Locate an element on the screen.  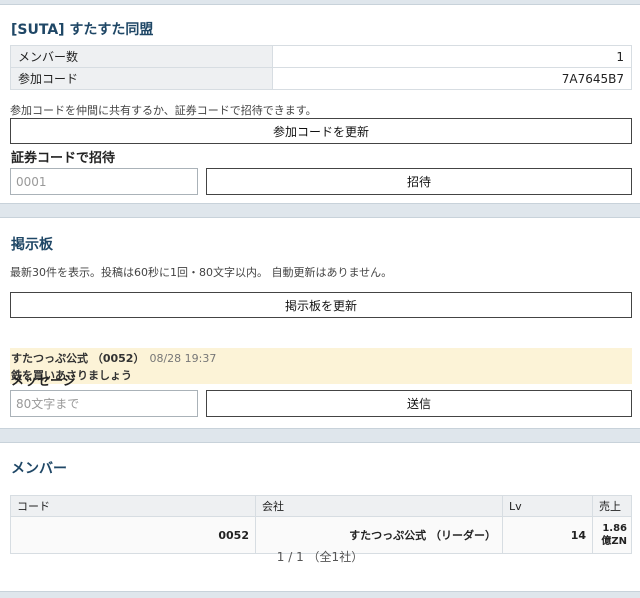
col-code: コード is located at coordinates (133, 506).